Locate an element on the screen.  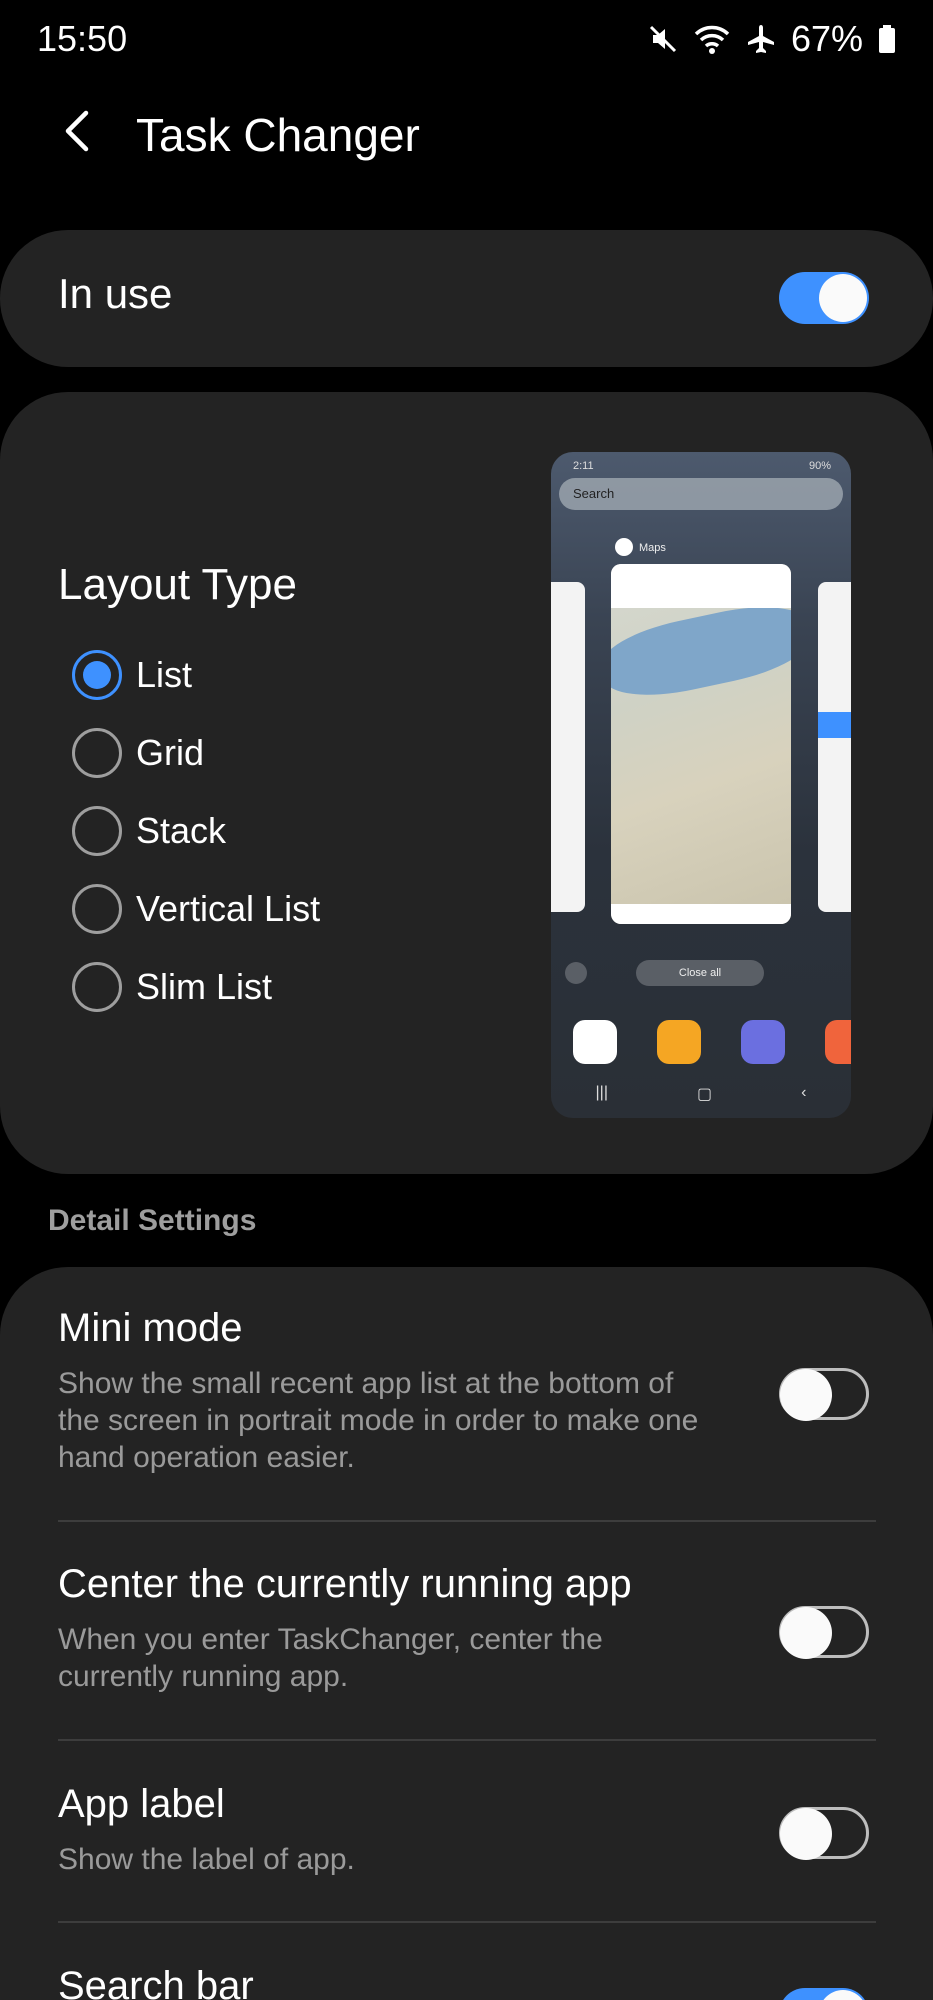
back-button is located at coordinates (77, 133).